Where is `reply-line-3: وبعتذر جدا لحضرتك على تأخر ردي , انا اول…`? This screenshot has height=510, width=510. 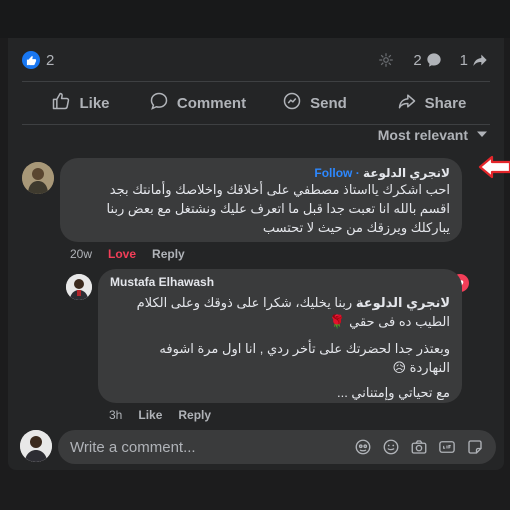 reply-line-3: وبعتذر جدا لحضرتك على تأخر ردي , انا اول… is located at coordinates (304, 348).